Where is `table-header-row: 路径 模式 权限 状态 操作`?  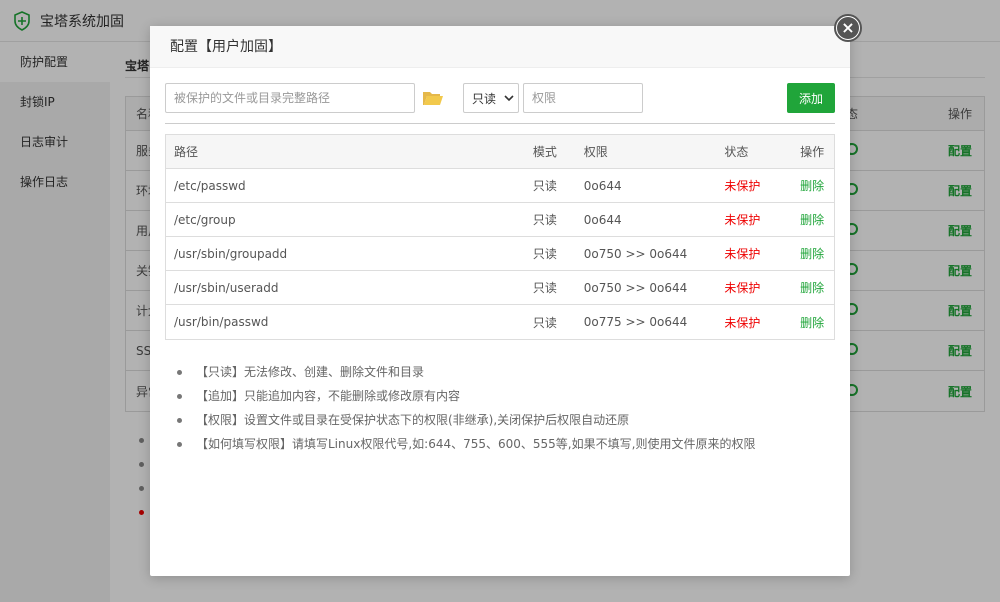 table-header-row: 路径 模式 权限 状态 操作 is located at coordinates (500, 152).